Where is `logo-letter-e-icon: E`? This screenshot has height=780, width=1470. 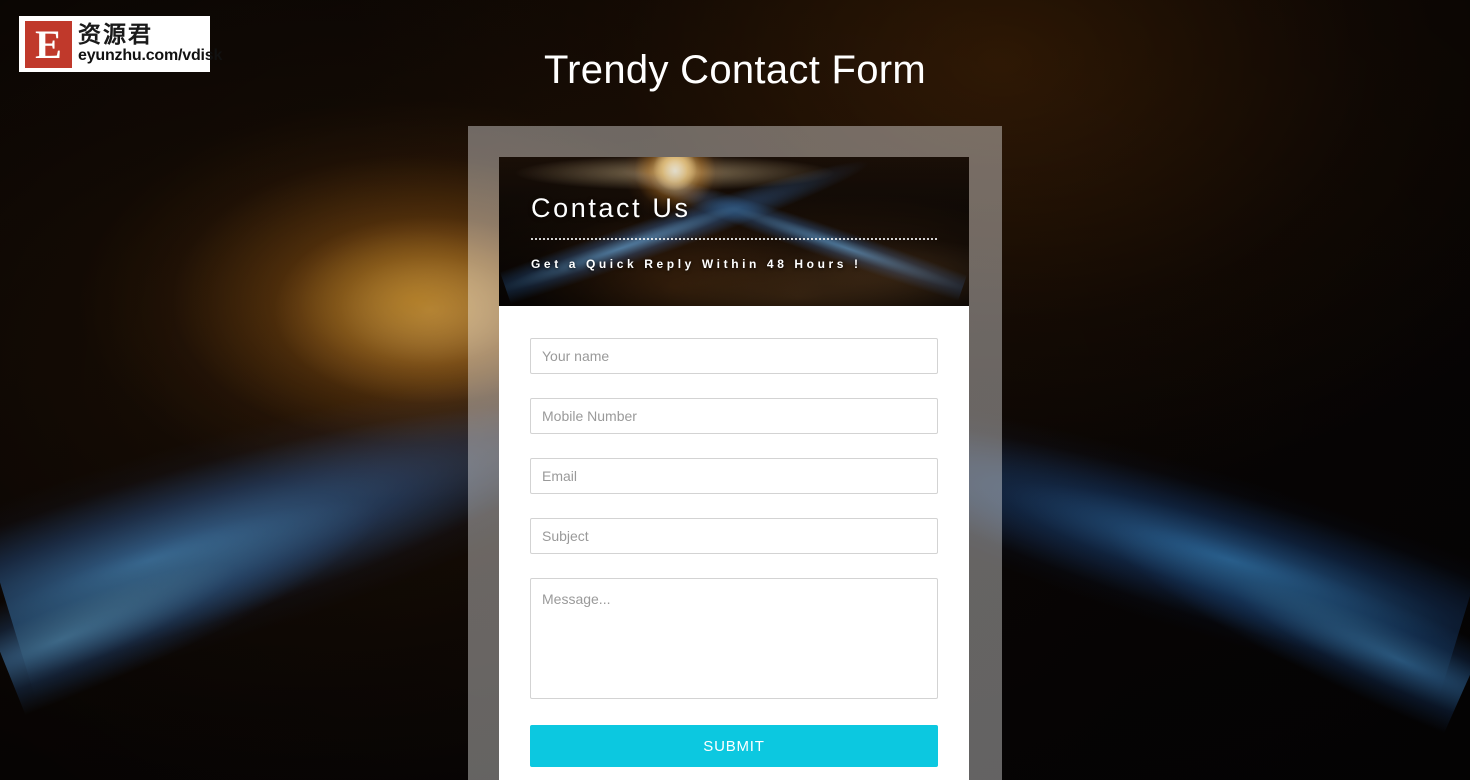 logo-letter-e-icon: E is located at coordinates (48, 44).